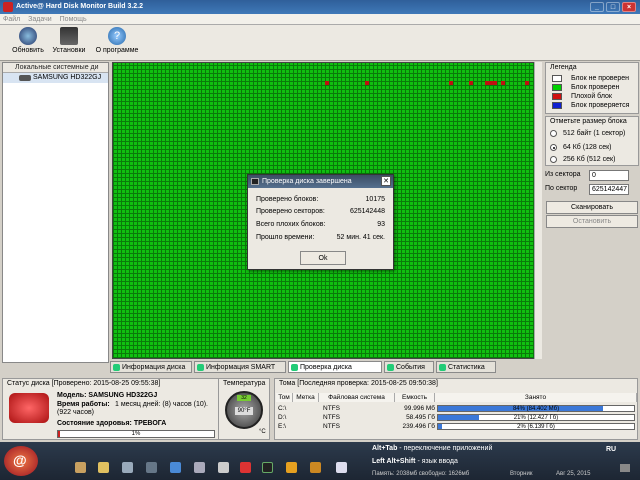  I want to click on col-used: Занято, so click(536, 397).